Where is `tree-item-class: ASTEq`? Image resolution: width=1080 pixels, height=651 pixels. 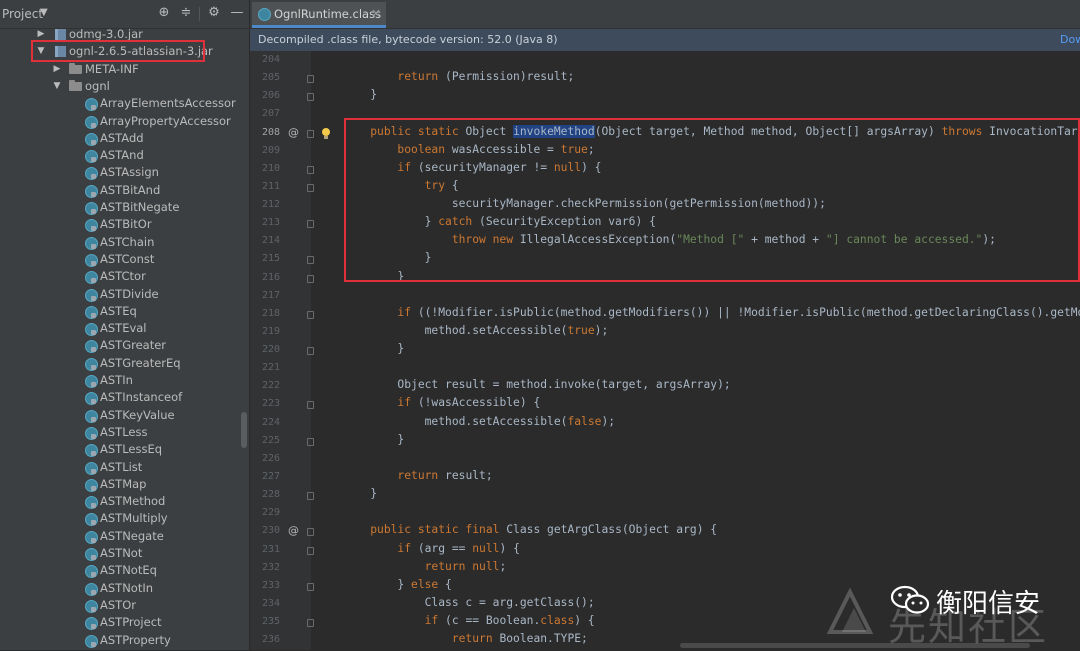 tree-item-class: ASTEq is located at coordinates (124, 311).